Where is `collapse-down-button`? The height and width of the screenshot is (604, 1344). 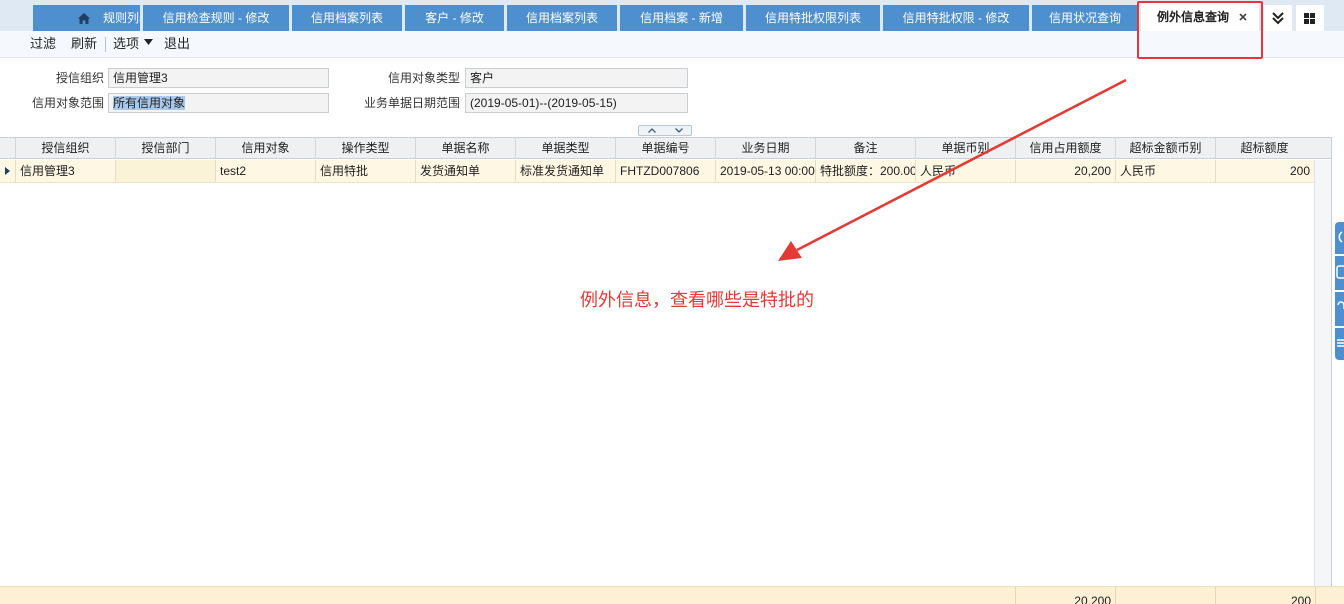
collapse-down-button is located at coordinates (679, 130).